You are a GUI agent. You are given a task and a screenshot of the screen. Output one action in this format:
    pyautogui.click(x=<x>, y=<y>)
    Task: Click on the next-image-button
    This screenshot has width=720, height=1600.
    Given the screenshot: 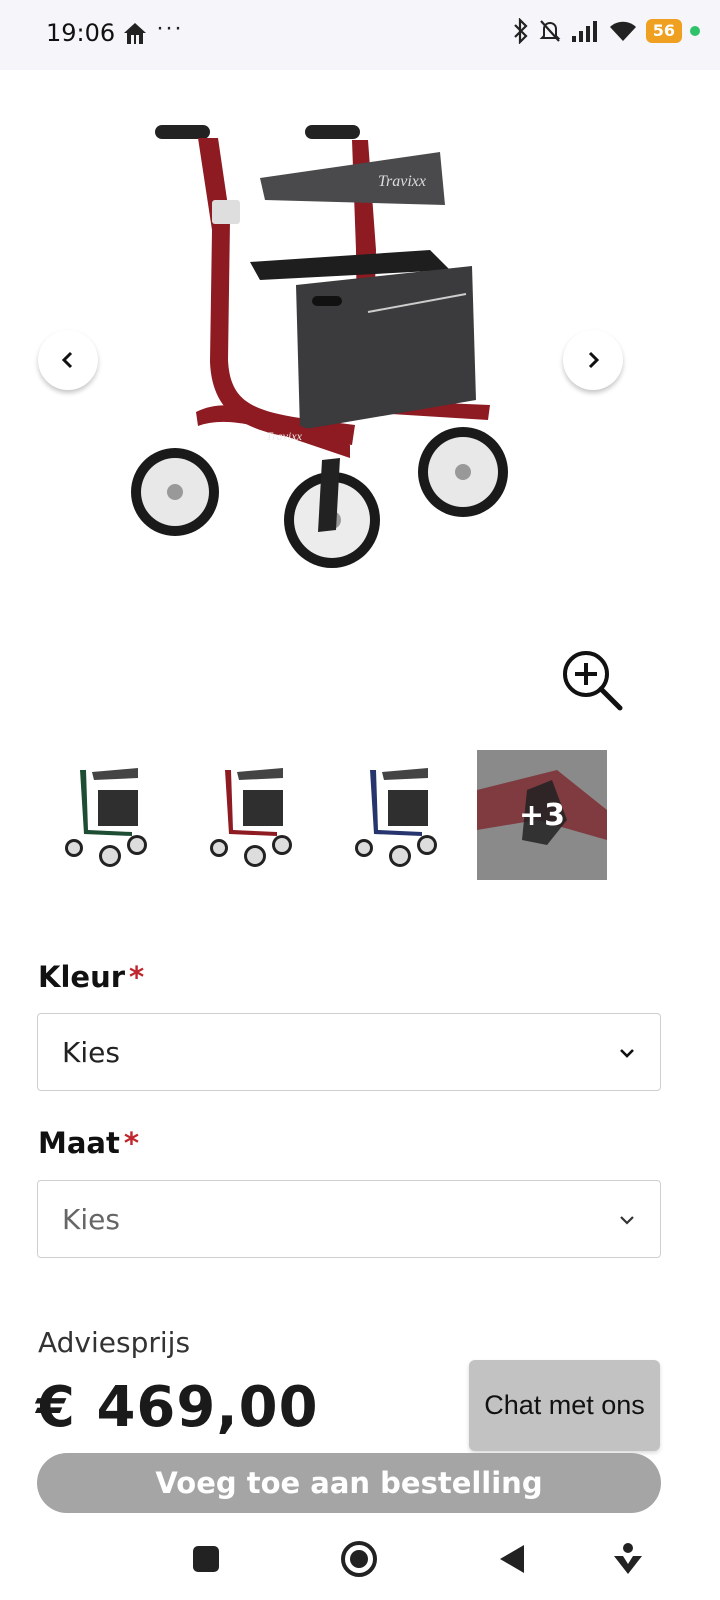 What is the action you would take?
    pyautogui.click(x=593, y=360)
    